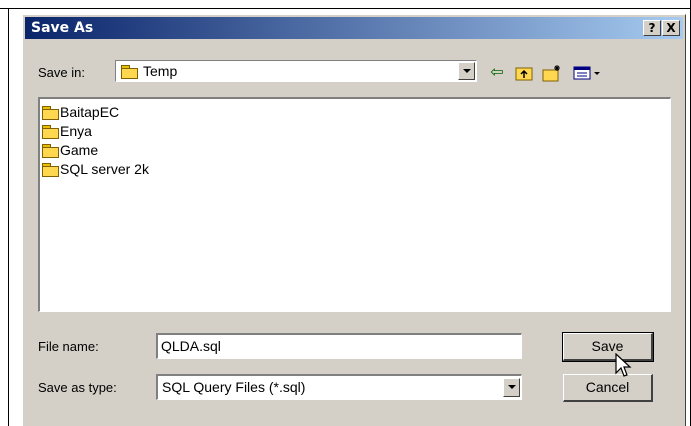 The image size is (691, 426). Describe the element at coordinates (524, 72) in the screenshot. I see `up-folder-icon` at that location.